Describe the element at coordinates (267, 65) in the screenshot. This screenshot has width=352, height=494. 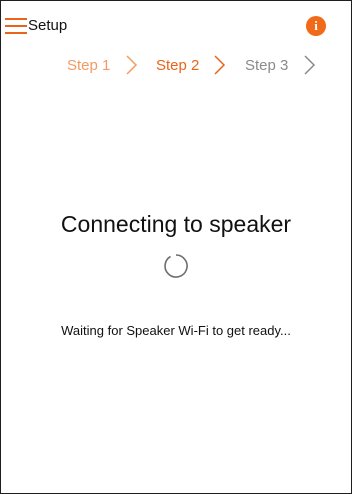
I see `step-3-label: Step 3` at that location.